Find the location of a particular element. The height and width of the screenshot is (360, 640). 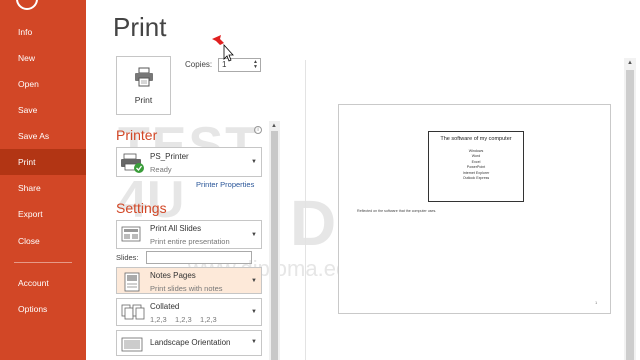

settings-section-title: Settings is located at coordinates (141, 208).